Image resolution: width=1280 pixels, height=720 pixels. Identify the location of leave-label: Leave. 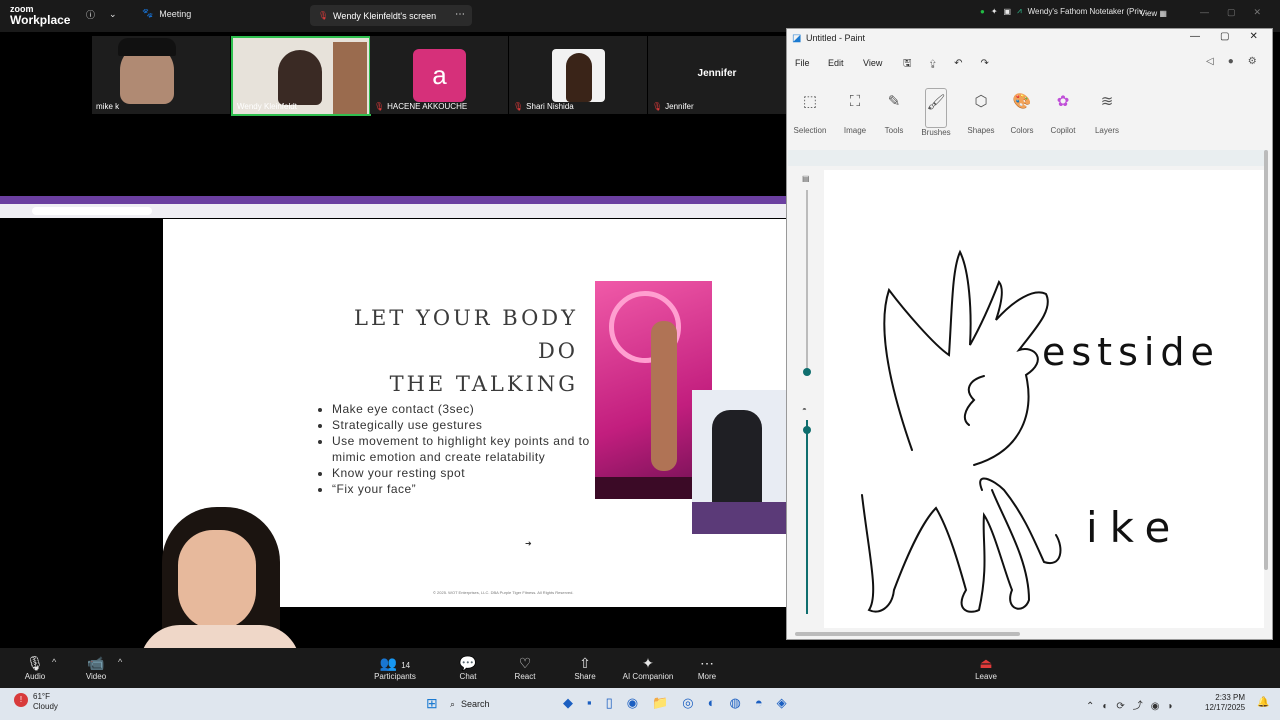
(986, 676).